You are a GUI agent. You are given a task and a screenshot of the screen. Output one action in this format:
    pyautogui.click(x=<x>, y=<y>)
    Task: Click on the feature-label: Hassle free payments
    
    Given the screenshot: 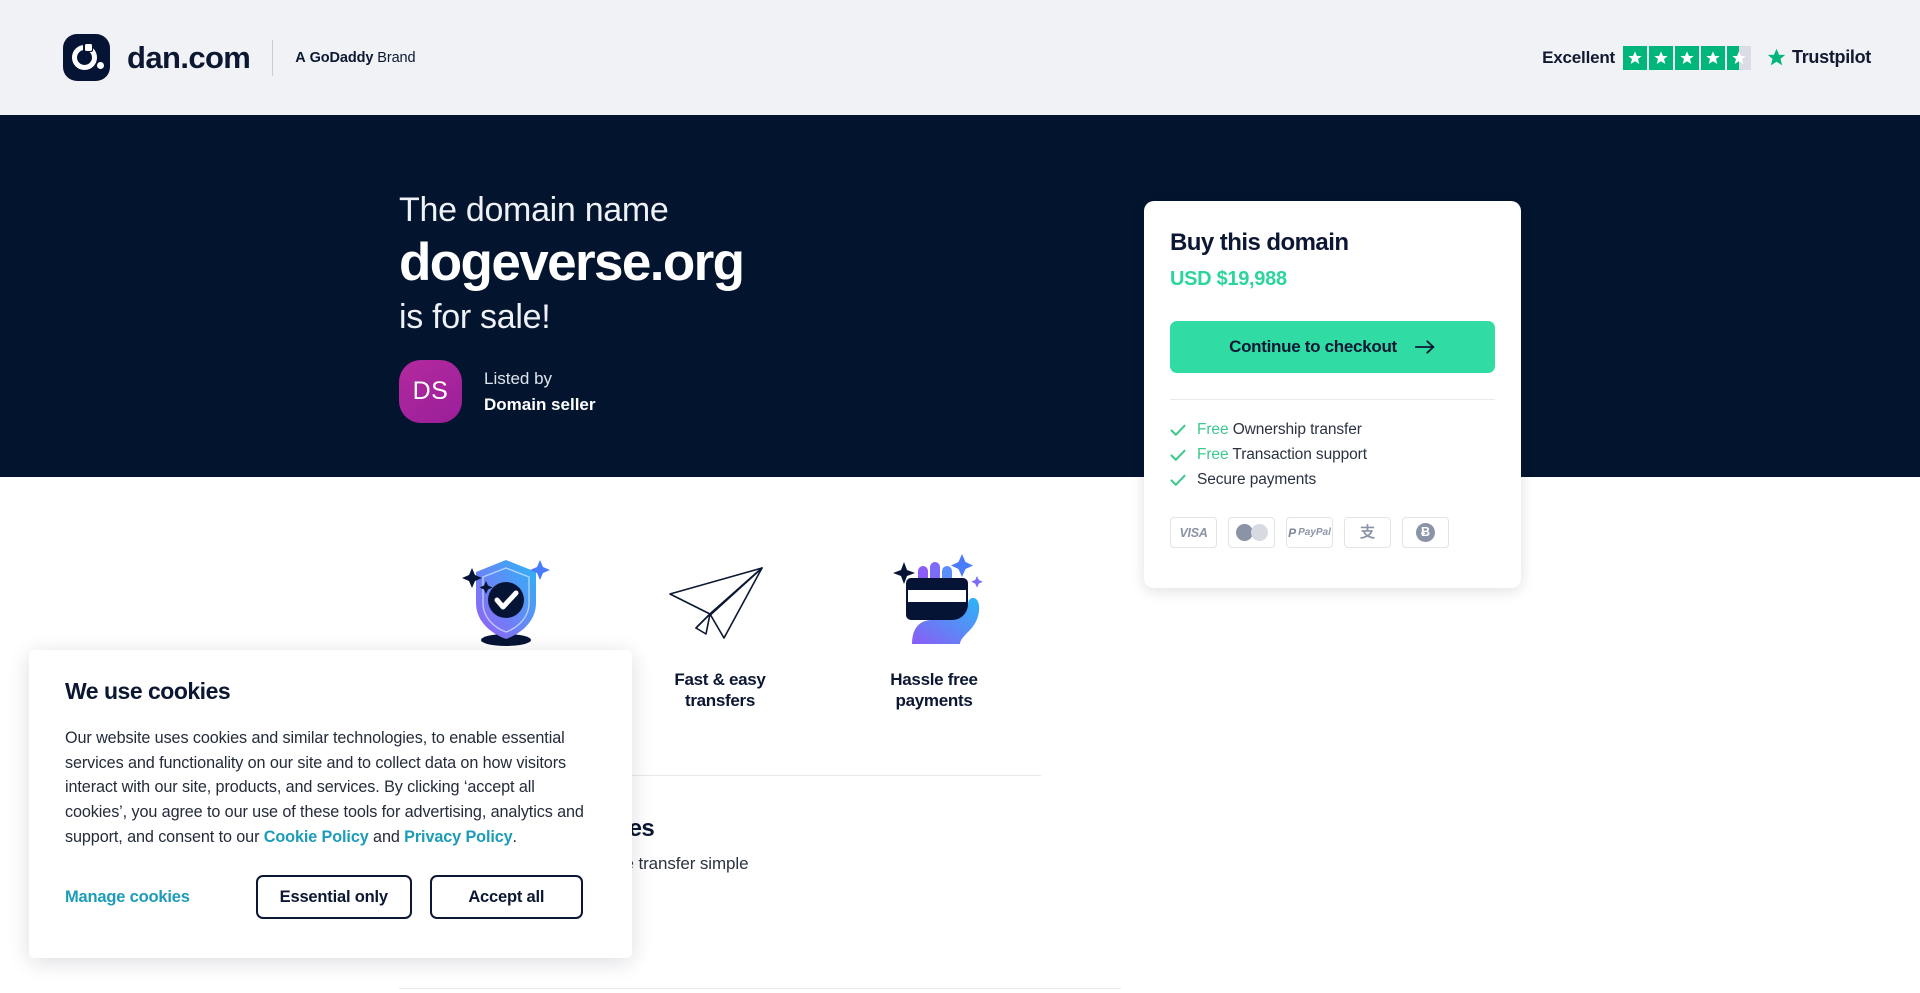 What is the action you would take?
    pyautogui.click(x=934, y=690)
    